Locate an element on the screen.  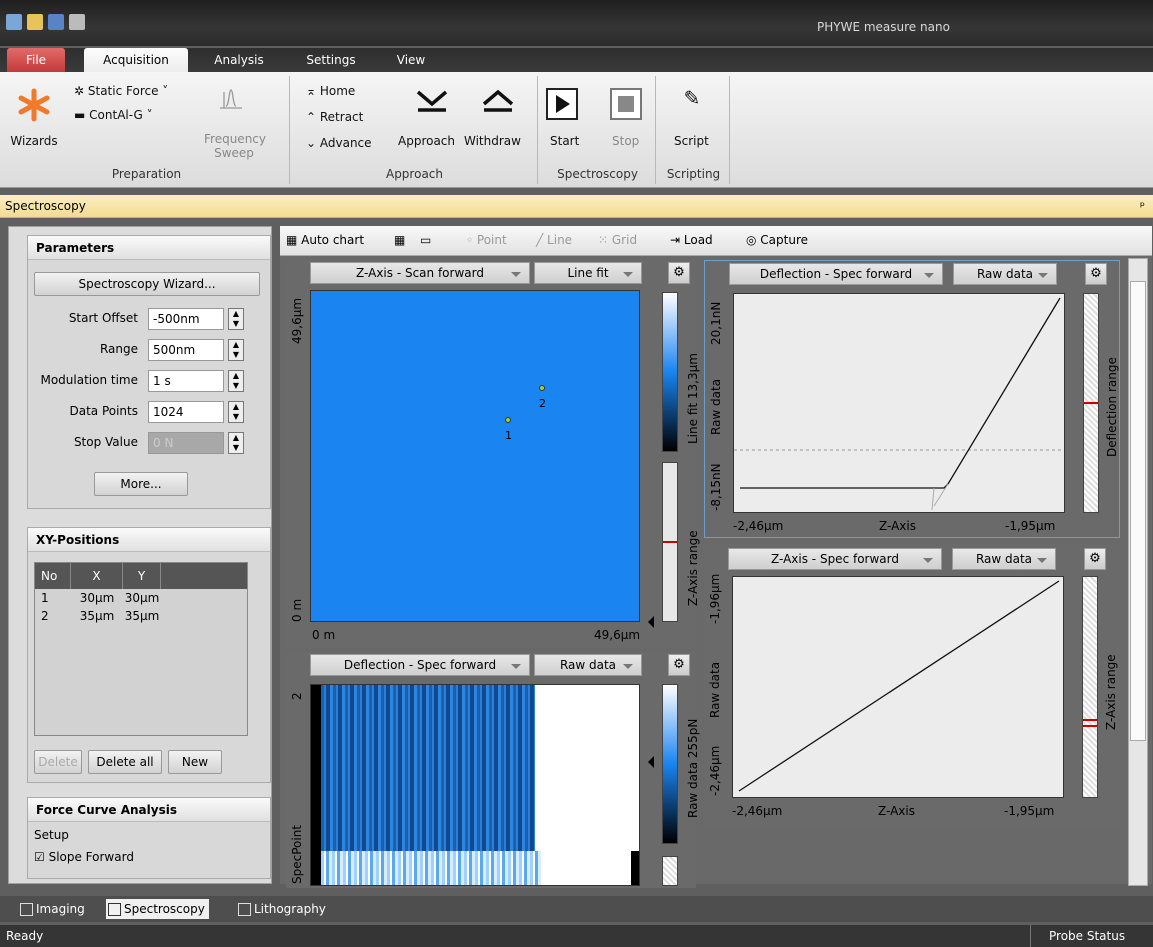
start-button: Start is located at coordinates (564, 141).